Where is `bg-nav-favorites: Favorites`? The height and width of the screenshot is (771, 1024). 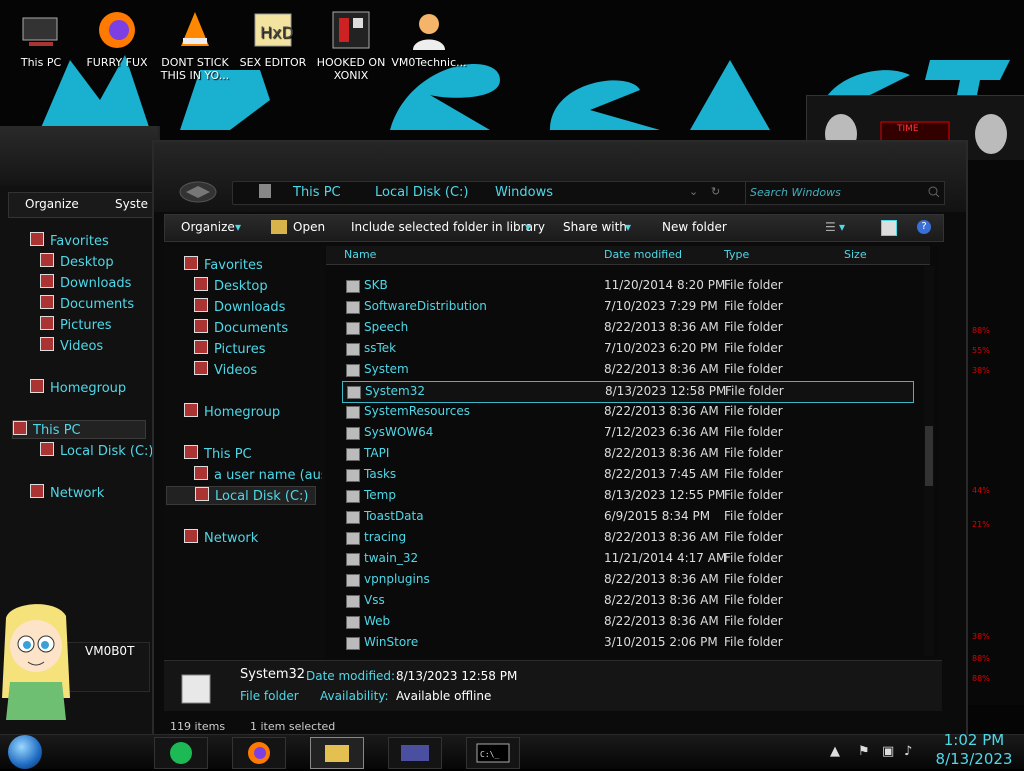
bg-nav-favorites: Favorites is located at coordinates (69, 240).